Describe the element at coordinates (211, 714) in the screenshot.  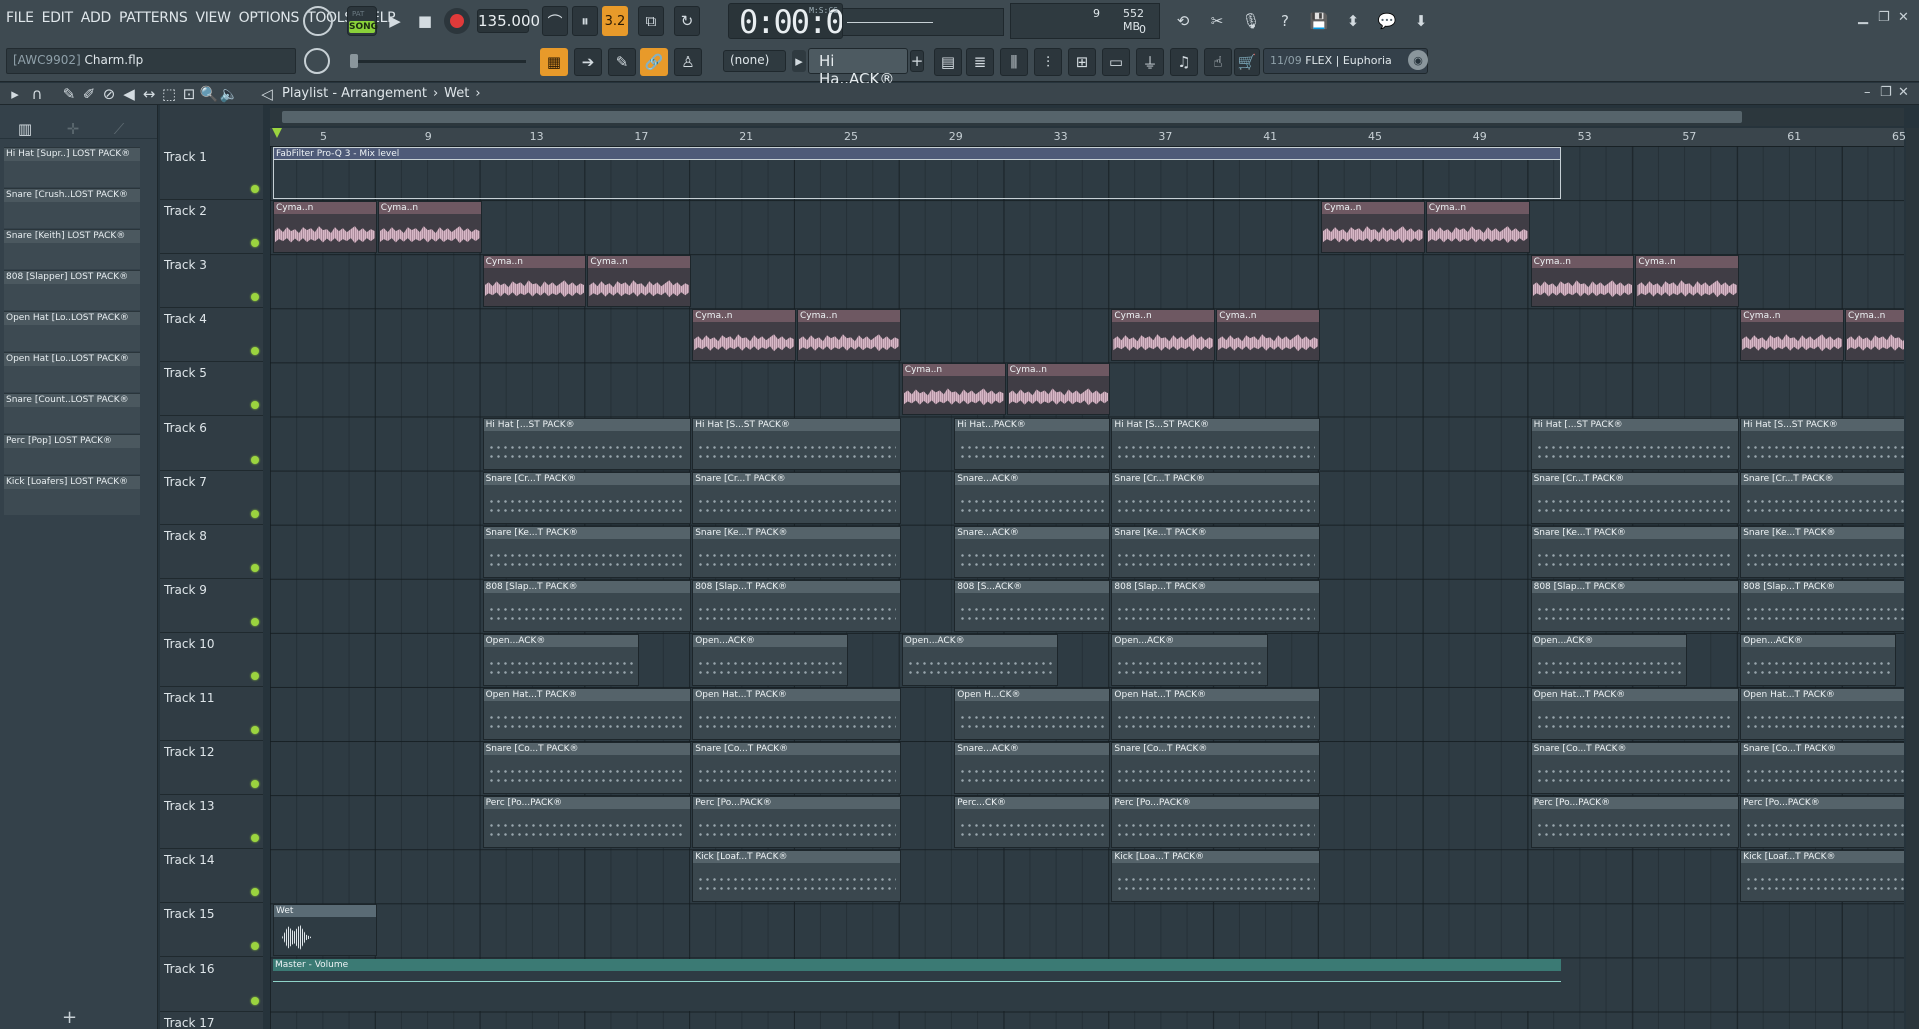
I see `track-header: Track 11` at that location.